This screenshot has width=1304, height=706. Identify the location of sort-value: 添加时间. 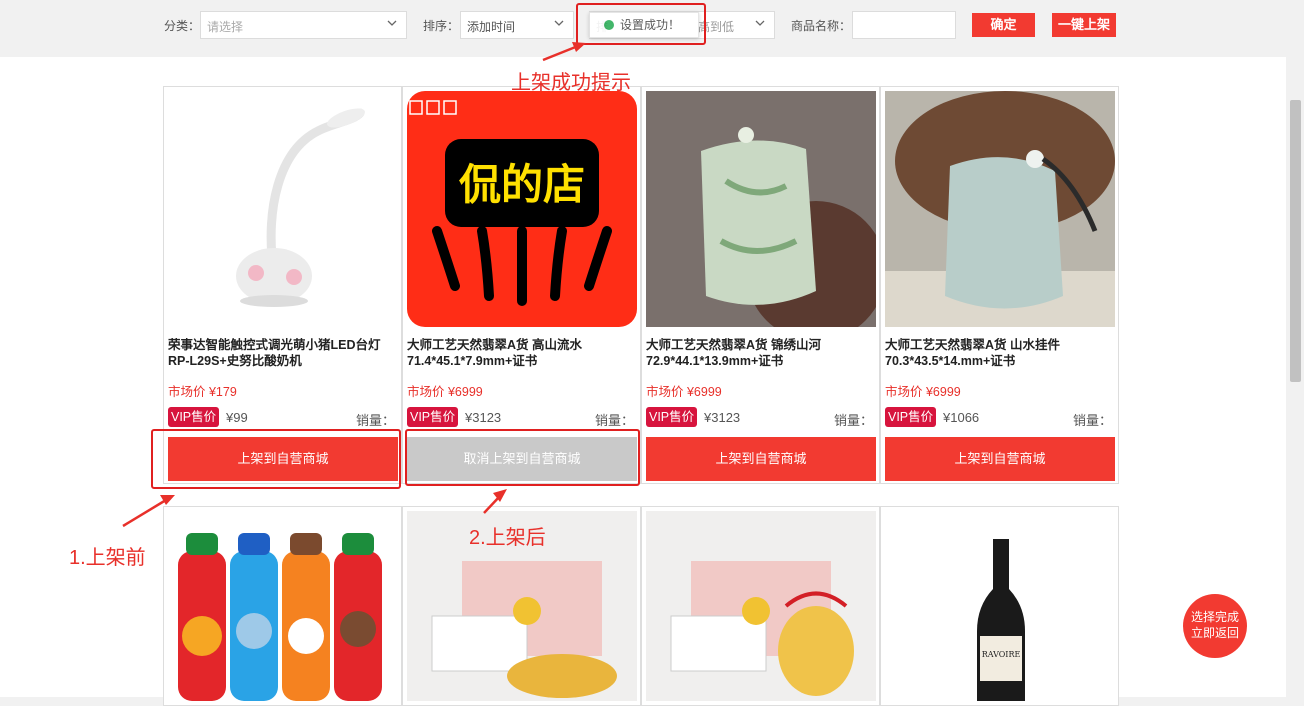
(491, 27).